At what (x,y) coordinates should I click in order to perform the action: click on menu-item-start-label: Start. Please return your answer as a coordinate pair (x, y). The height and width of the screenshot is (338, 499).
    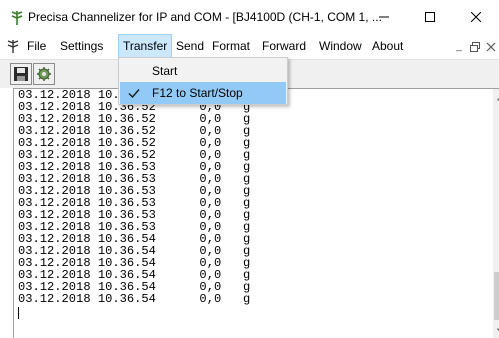
    Looking at the image, I should click on (165, 71).